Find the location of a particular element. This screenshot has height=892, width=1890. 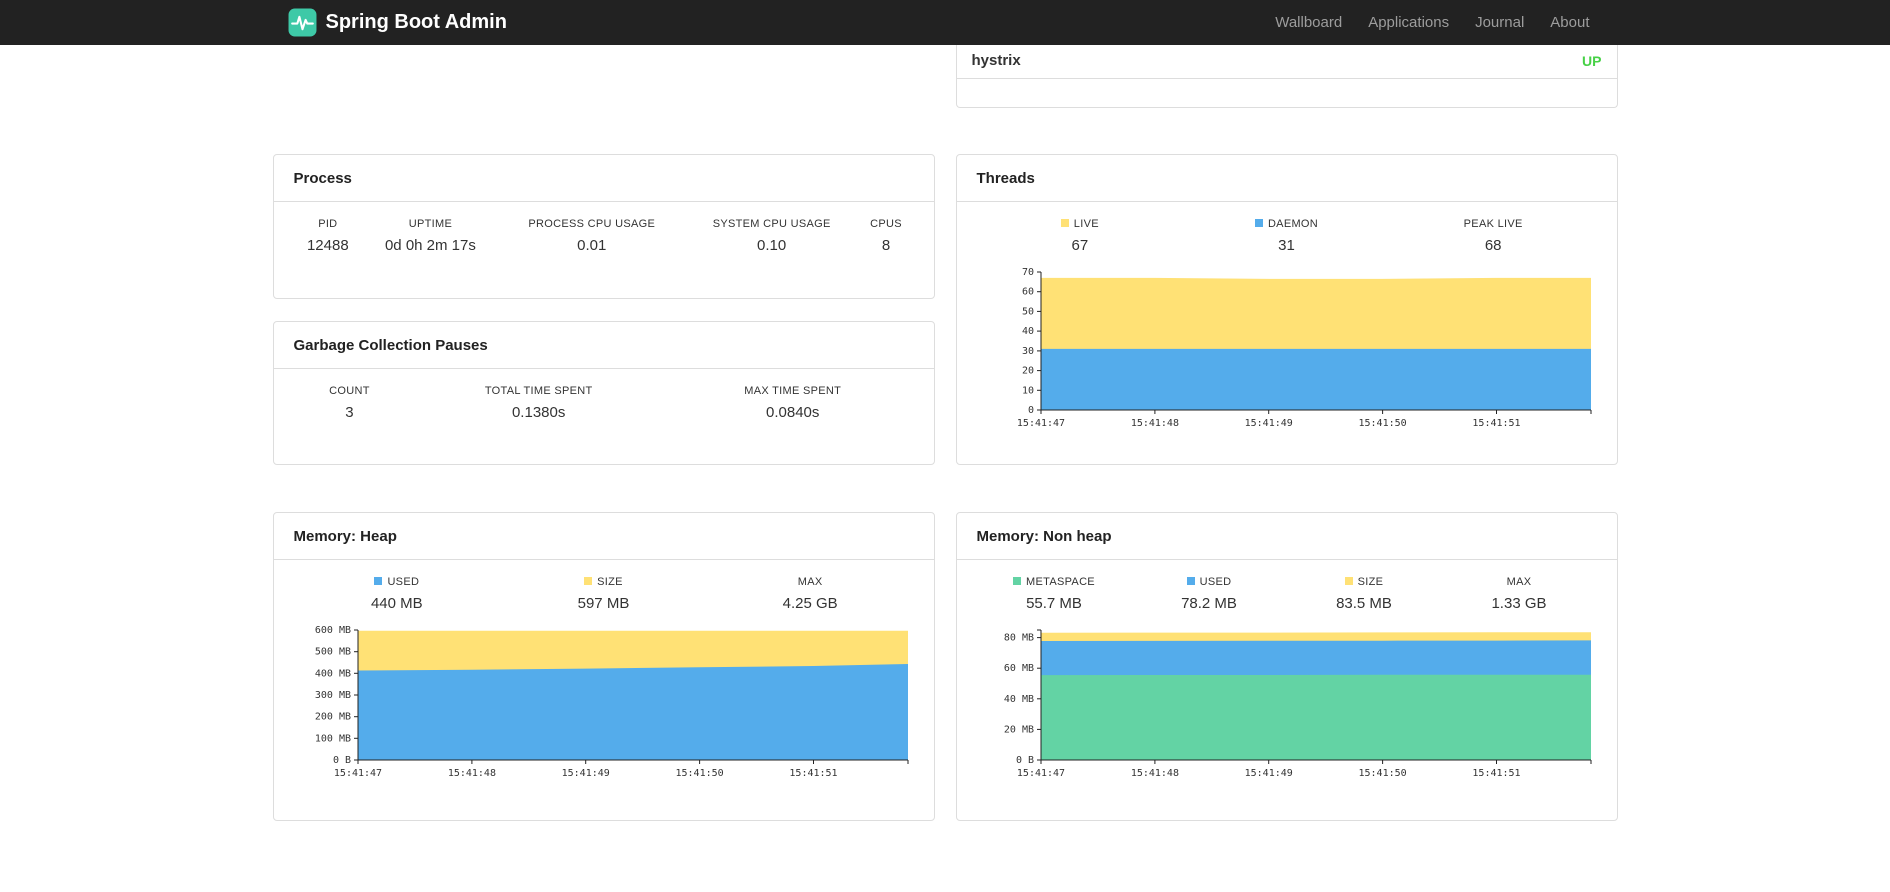

legend-item: DAEMON is located at coordinates (1286, 220).